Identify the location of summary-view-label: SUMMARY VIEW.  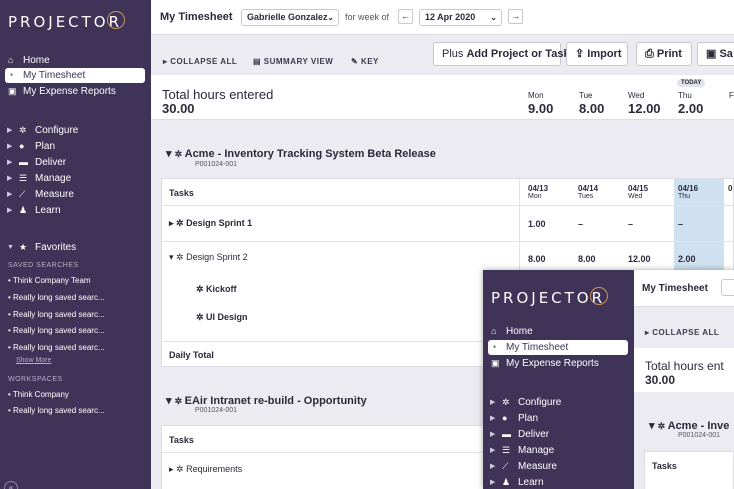
(298, 61).